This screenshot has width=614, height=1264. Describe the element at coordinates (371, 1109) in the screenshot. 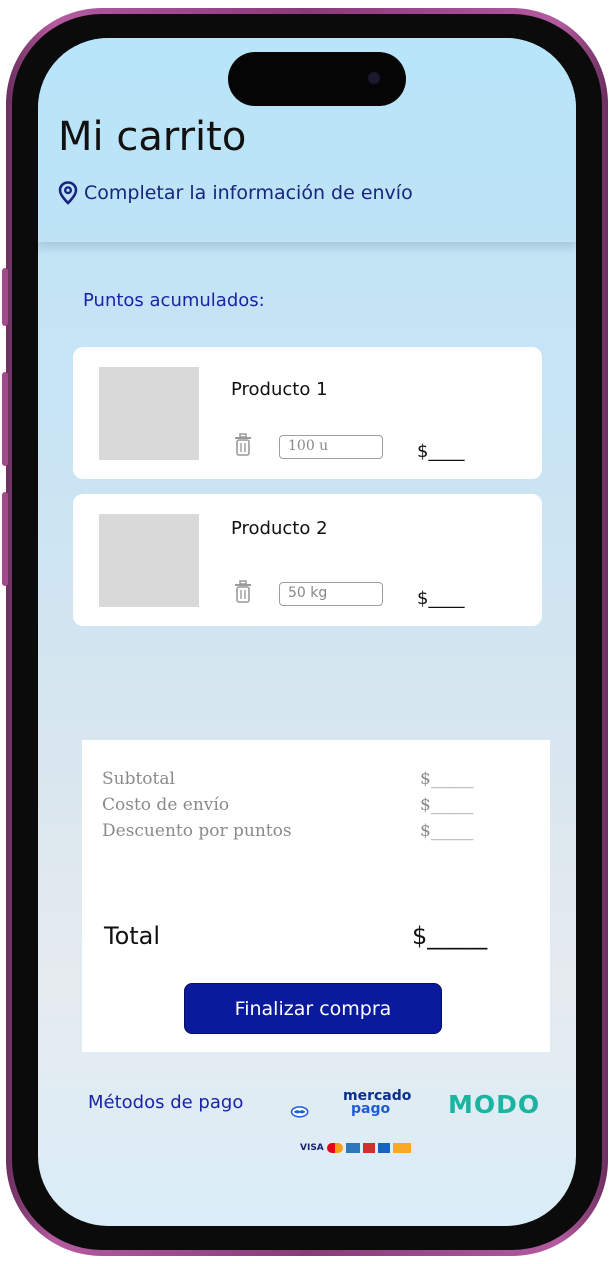

I see `mercadopago-bottom: pago` at that location.